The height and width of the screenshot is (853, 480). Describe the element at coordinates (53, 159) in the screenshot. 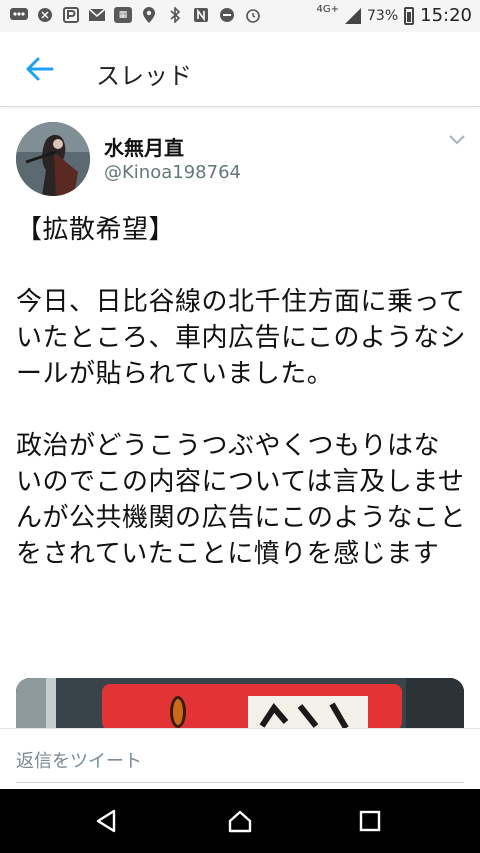

I see `avatar` at that location.